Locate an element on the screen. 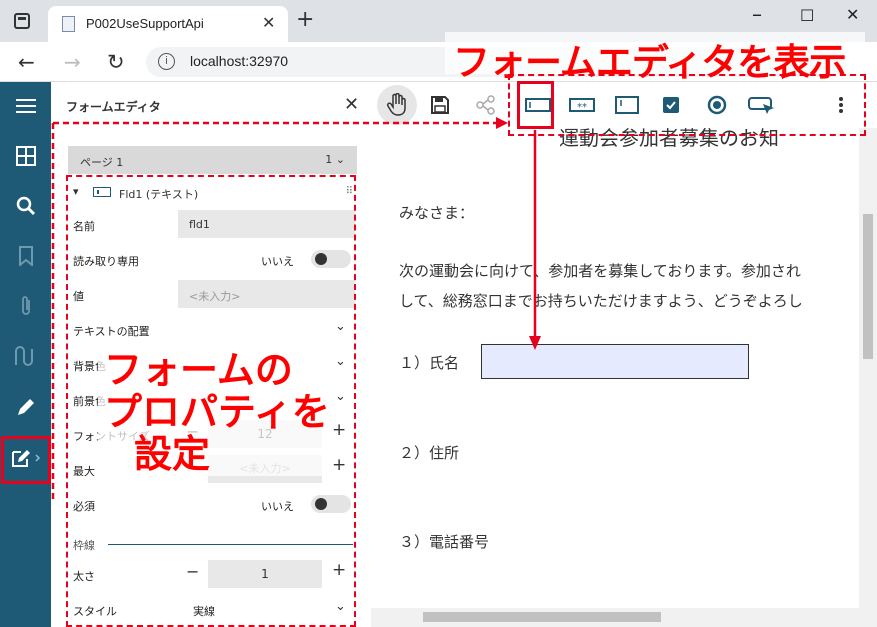 The width and height of the screenshot is (877, 627). minimize-icon: – is located at coordinates (757, 14).